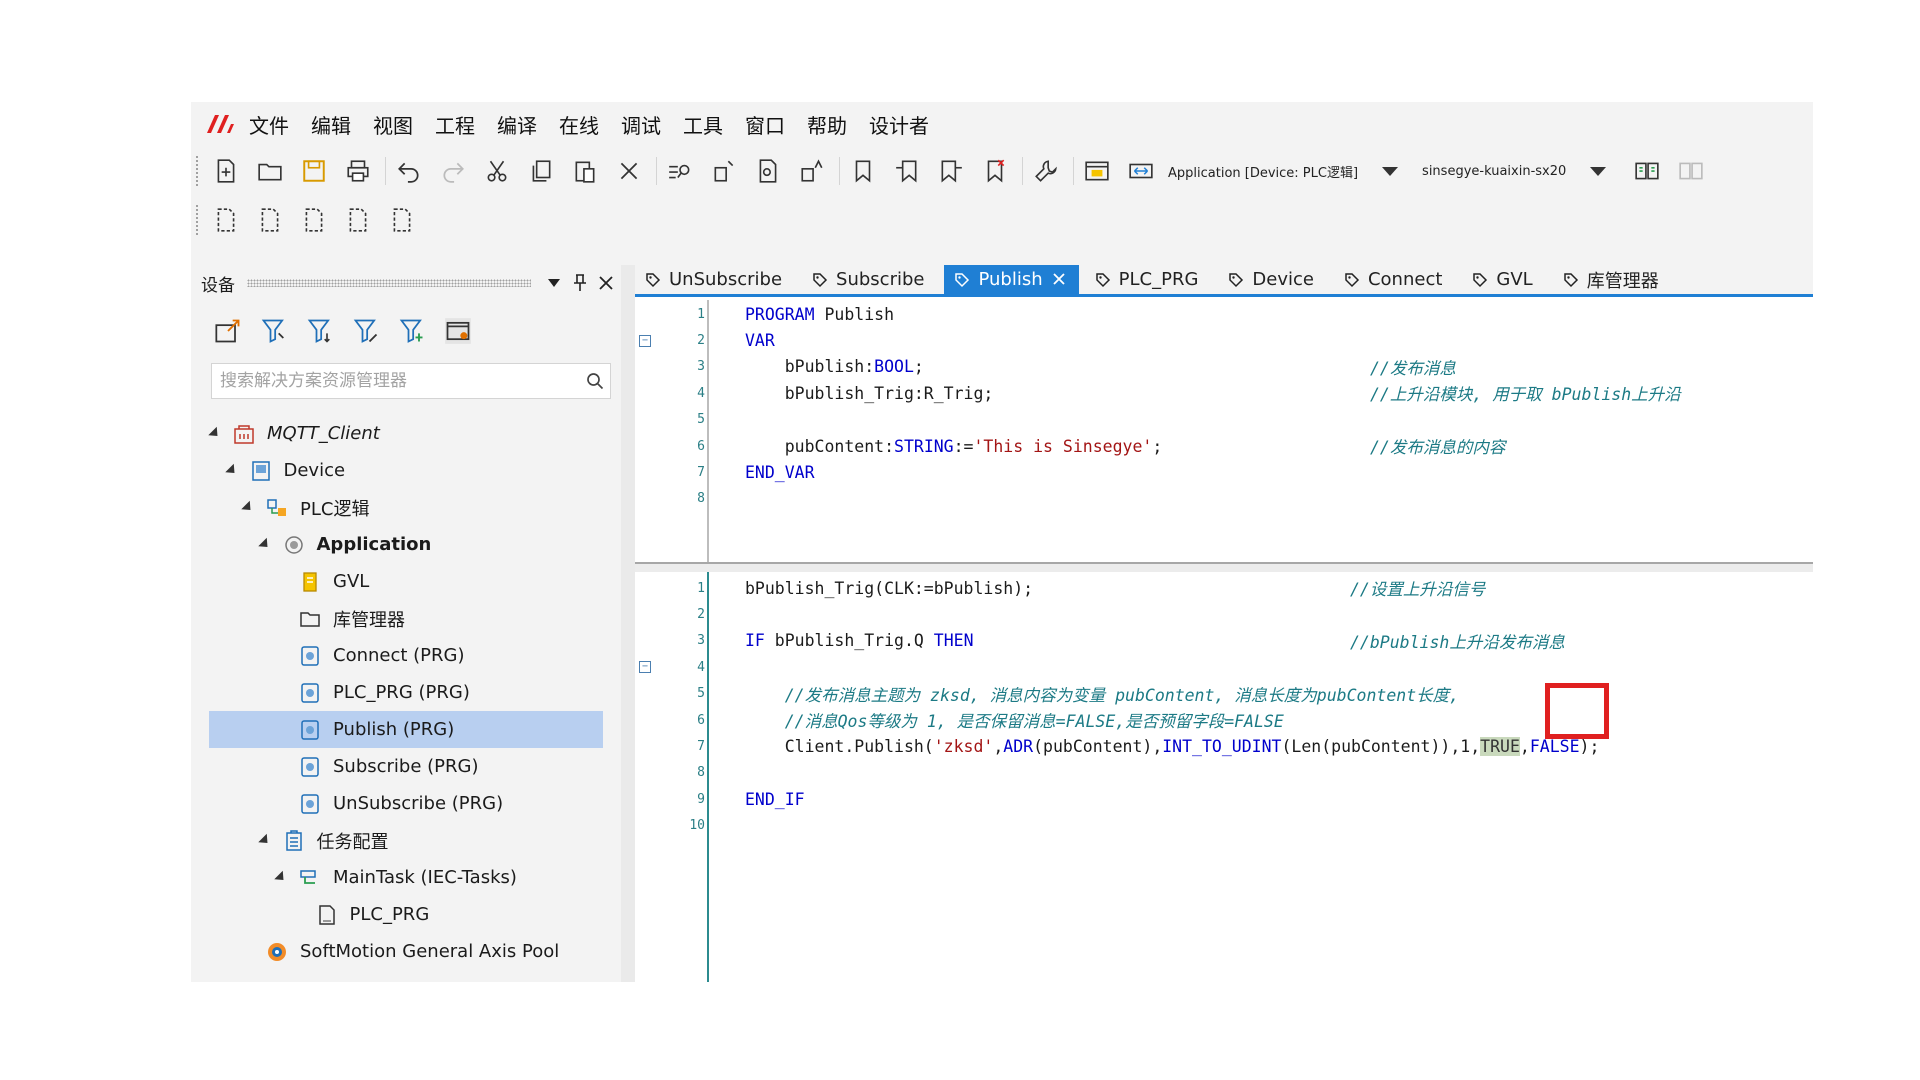 The height and width of the screenshot is (1080, 1920). I want to click on replace-icon, so click(812, 171).